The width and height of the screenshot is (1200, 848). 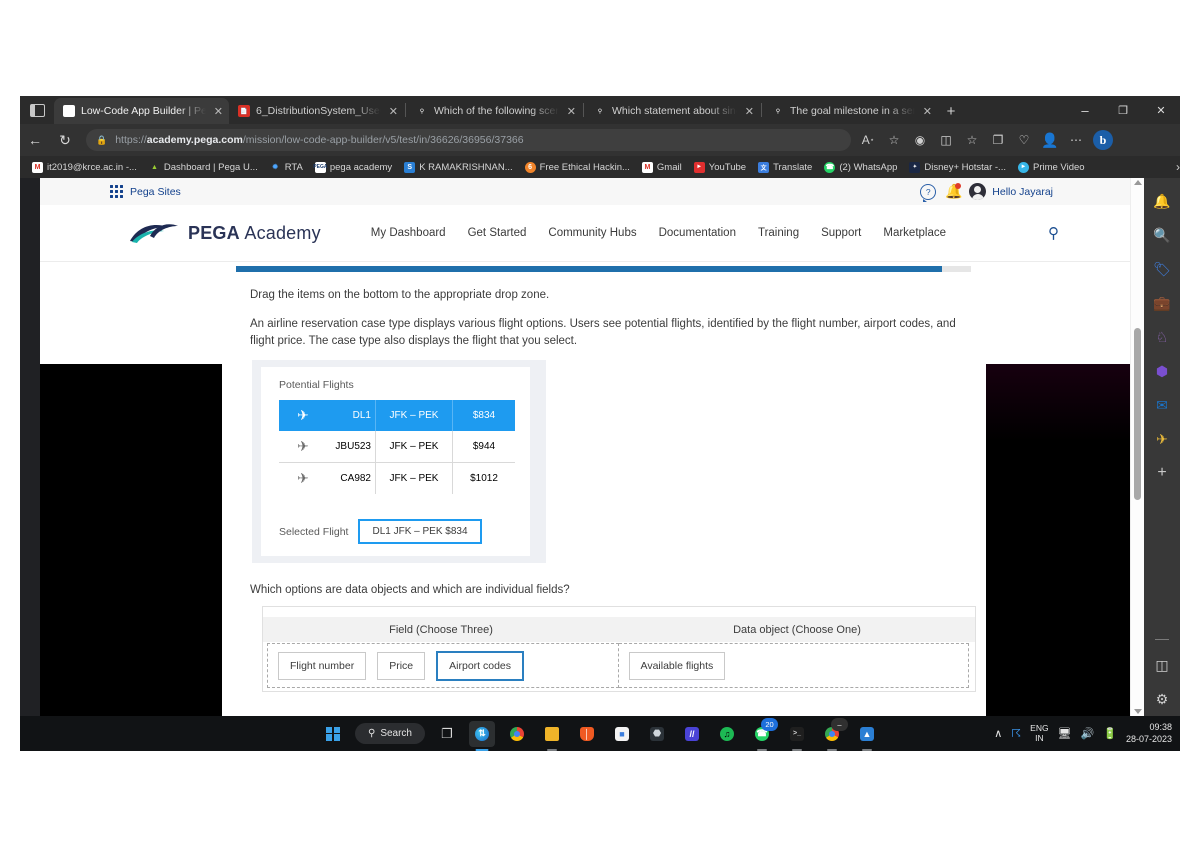 What do you see at coordinates (867, 736) in the screenshot?
I see `photos-icon: ▲` at bounding box center [867, 736].